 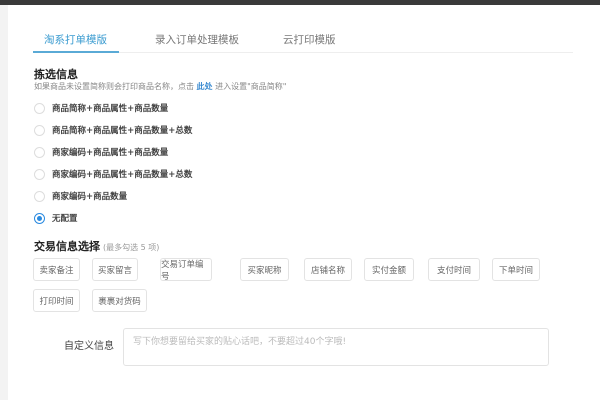 I want to click on trade-info-title: 交易信息选择 (最多勾选 5 项), so click(x=96, y=246).